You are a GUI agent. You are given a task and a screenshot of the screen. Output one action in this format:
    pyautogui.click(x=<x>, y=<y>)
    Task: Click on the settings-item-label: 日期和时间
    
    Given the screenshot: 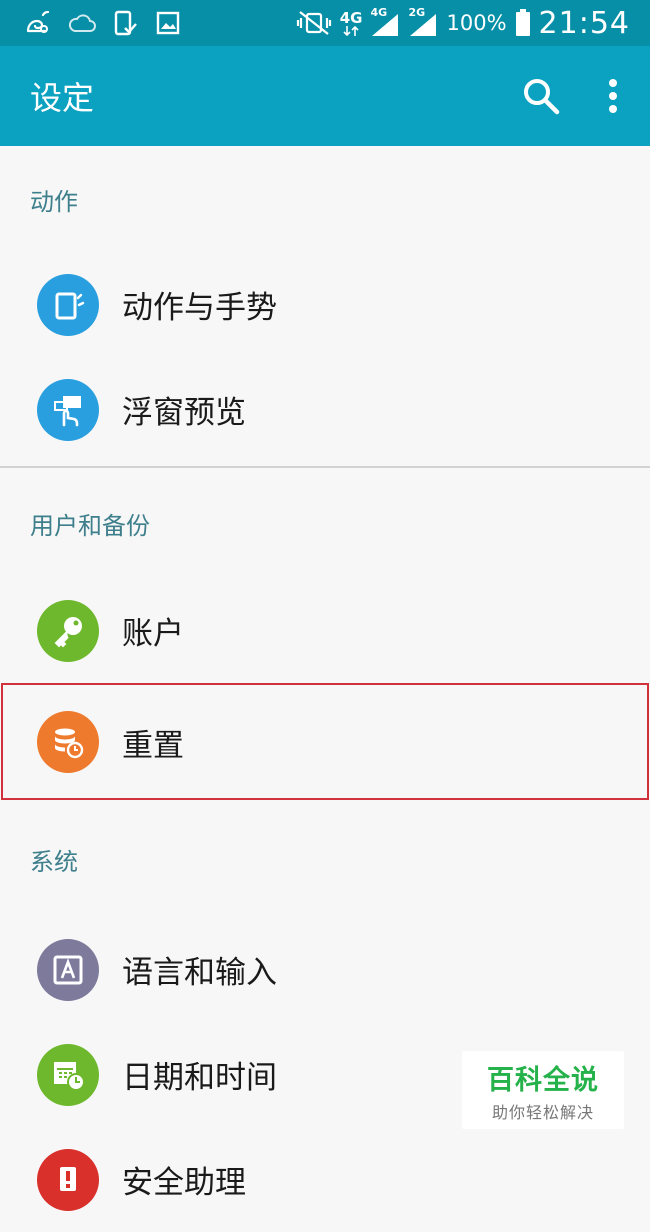 What is the action you would take?
    pyautogui.click(x=199, y=1078)
    